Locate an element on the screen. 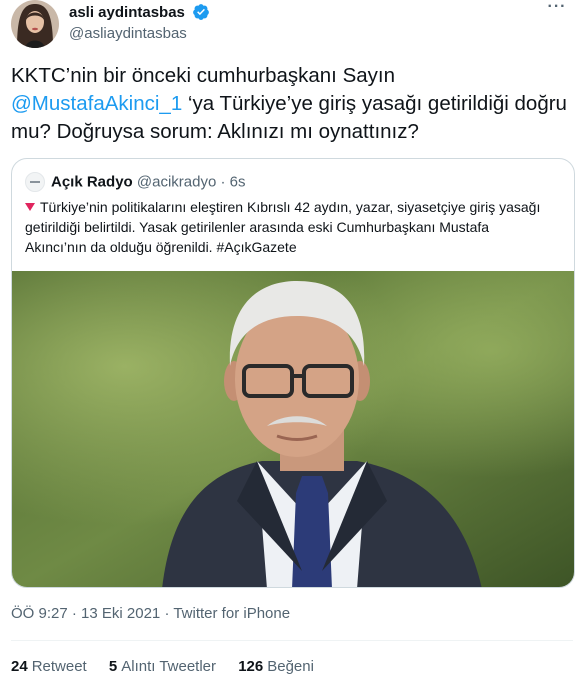 The height and width of the screenshot is (686, 584). tweet-time: ÖÖ 9:27 is located at coordinates (39, 613).